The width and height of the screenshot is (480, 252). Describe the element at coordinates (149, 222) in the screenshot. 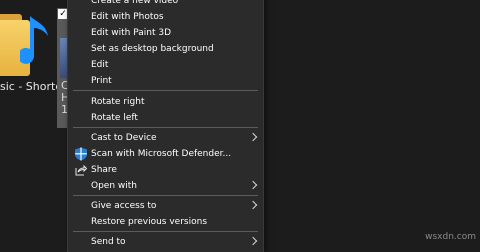

I see `menu-item-label: Restore previous versions` at that location.